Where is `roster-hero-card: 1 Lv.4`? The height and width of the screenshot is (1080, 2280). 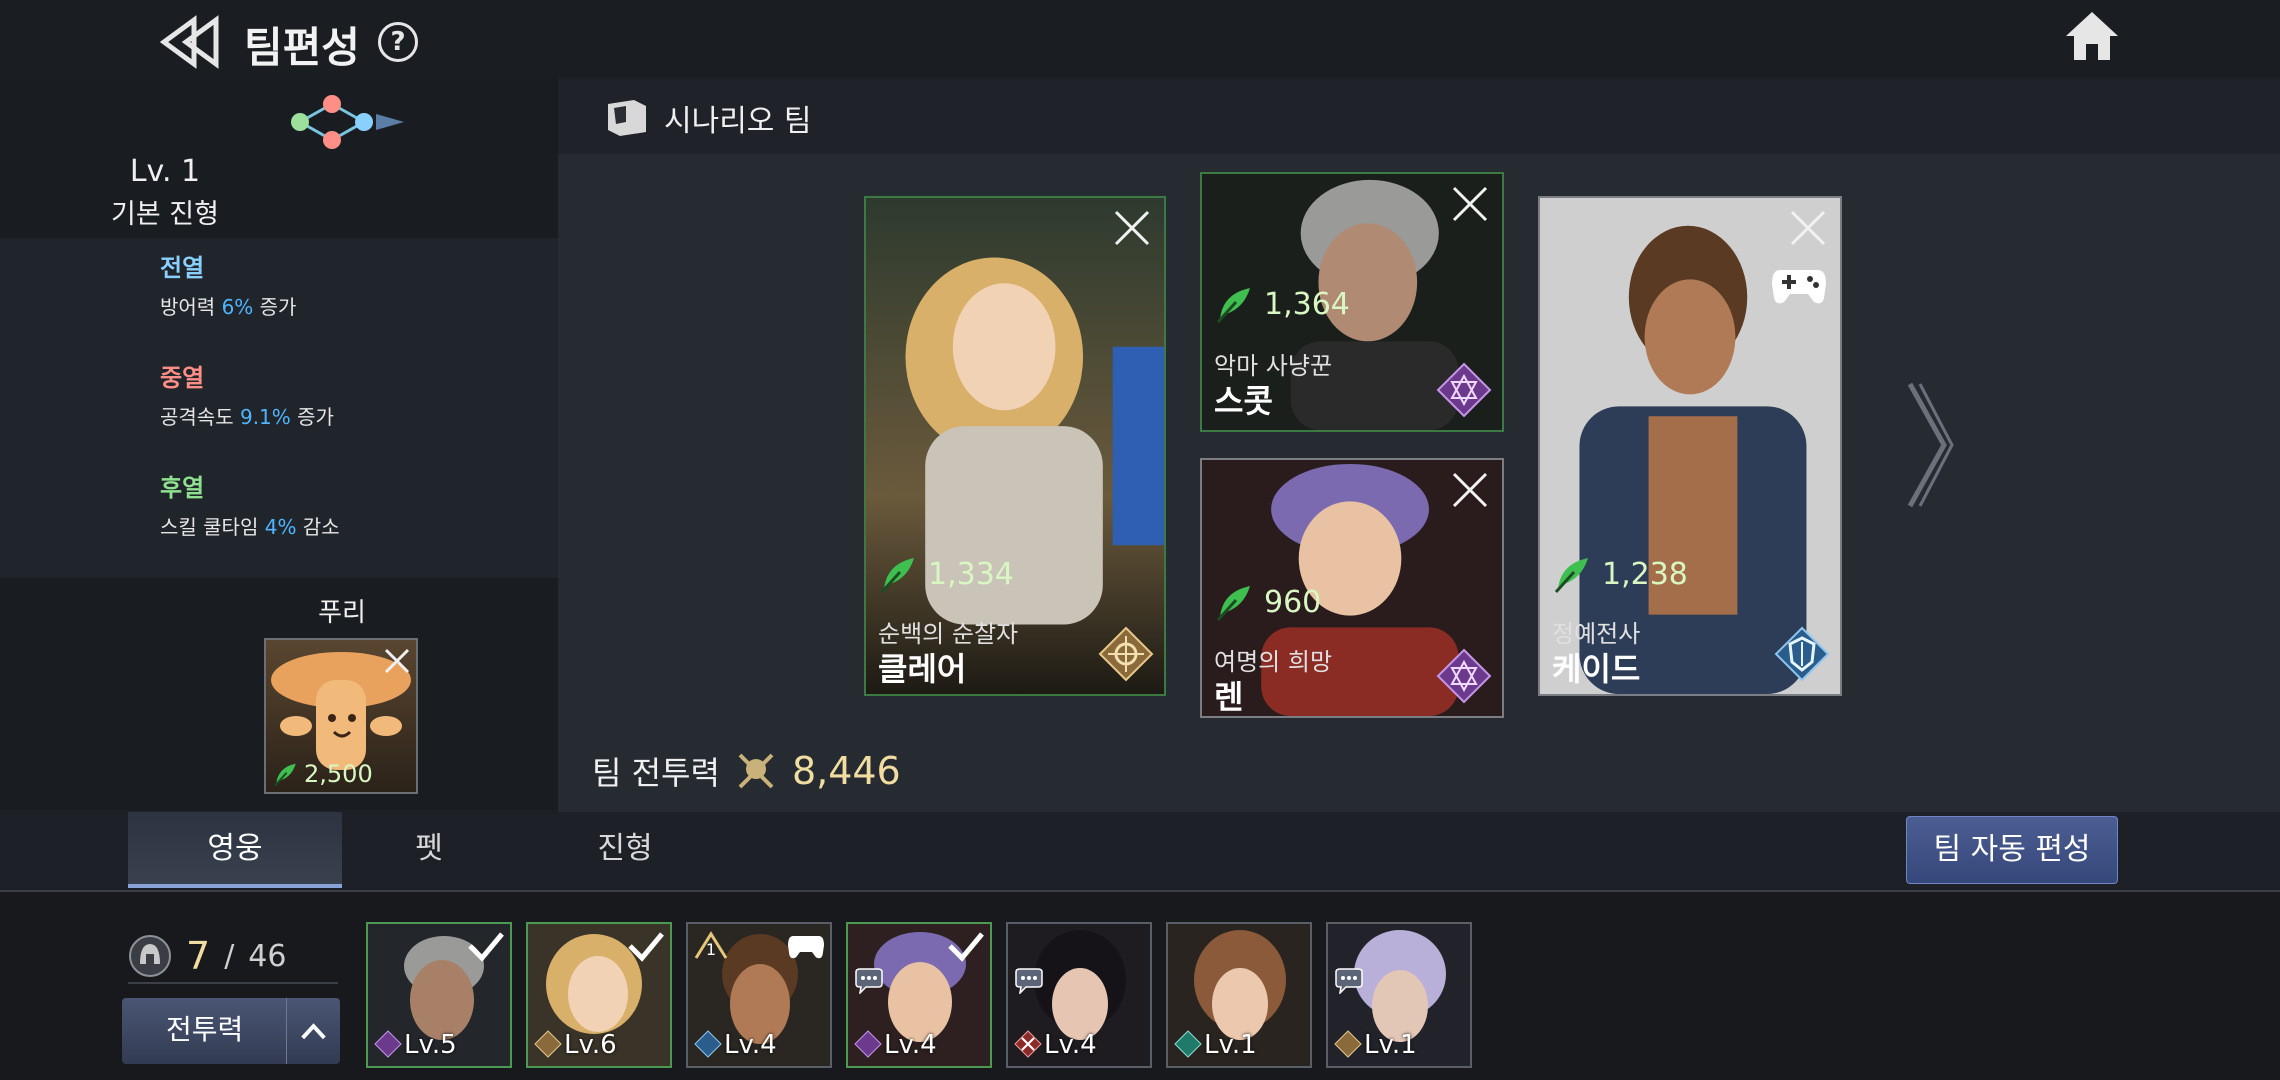
roster-hero-card: 1 Lv.4 is located at coordinates (759, 995).